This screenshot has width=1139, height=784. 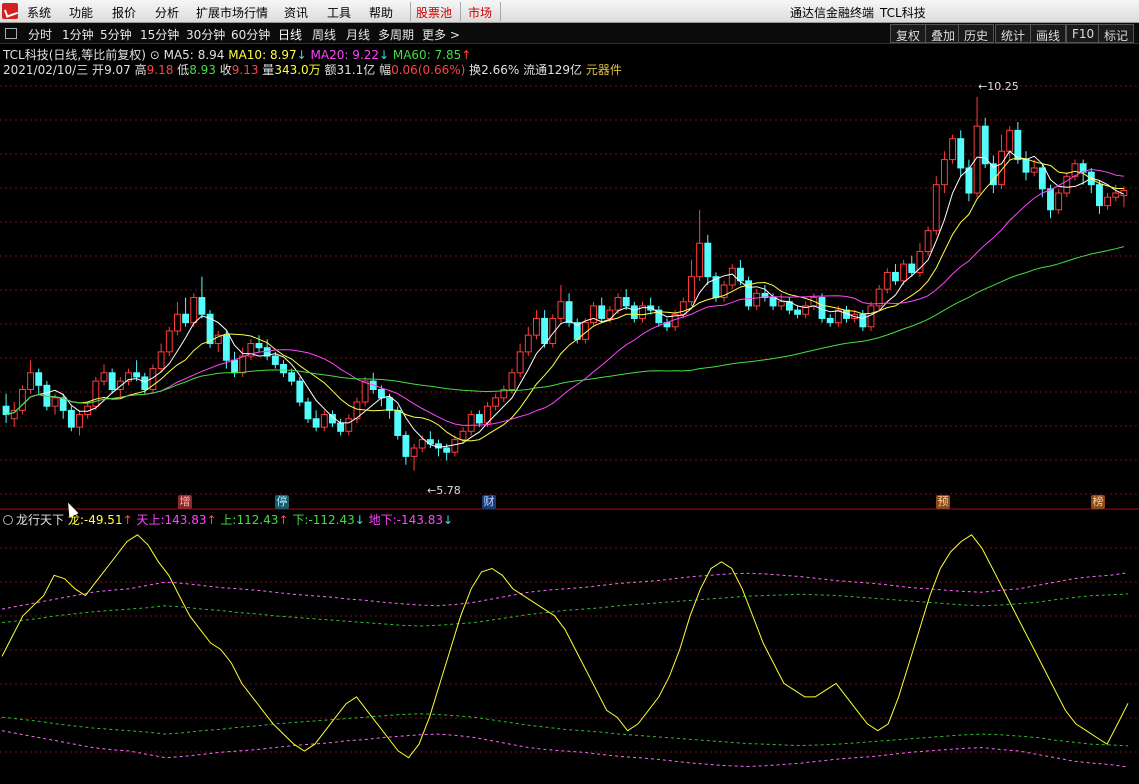 I want to click on period-weekly: 周线, so click(x=324, y=34).